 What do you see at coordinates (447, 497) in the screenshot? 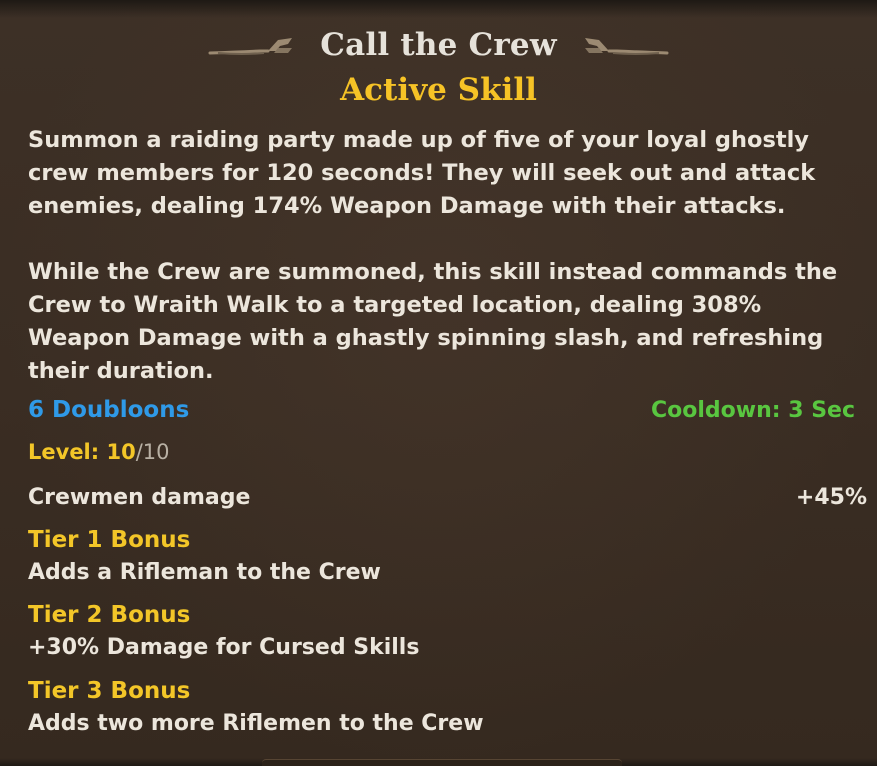
I see `stat-row: Crewmen damage +45%` at bounding box center [447, 497].